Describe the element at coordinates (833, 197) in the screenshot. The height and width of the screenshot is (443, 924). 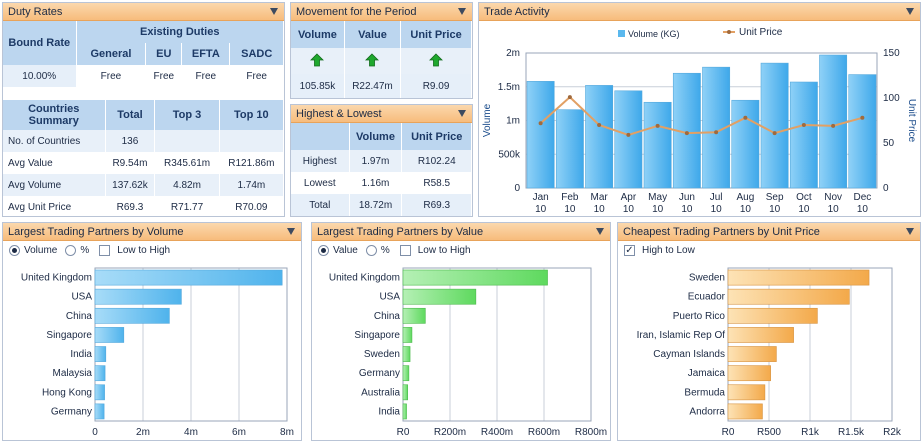
I see `x-tick-label: Nov` at that location.